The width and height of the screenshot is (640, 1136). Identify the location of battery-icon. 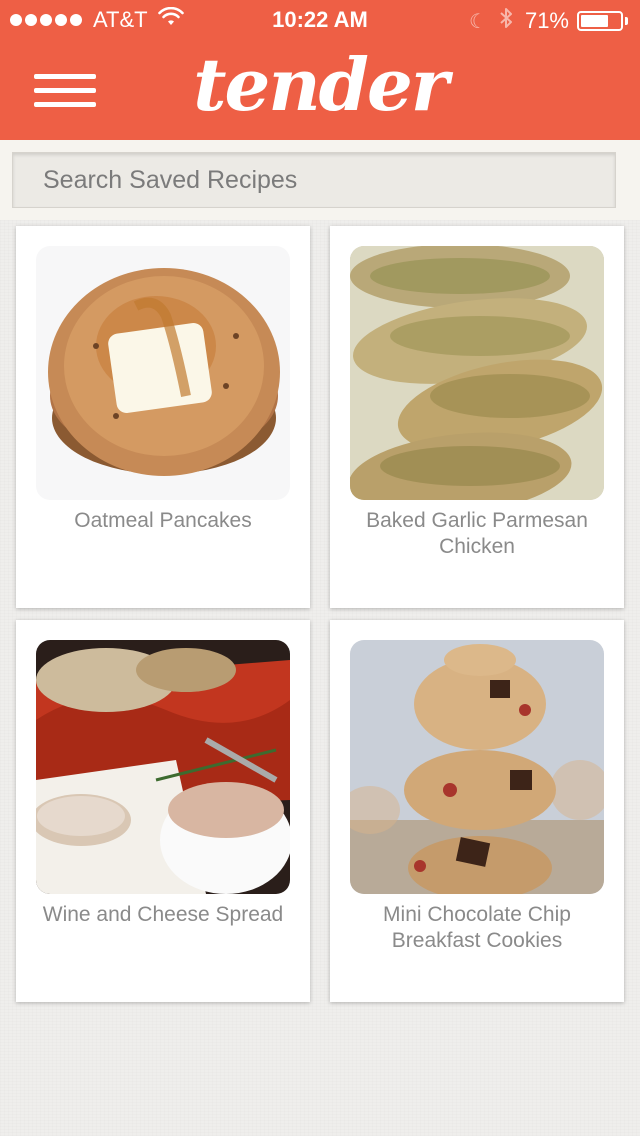
(600, 21).